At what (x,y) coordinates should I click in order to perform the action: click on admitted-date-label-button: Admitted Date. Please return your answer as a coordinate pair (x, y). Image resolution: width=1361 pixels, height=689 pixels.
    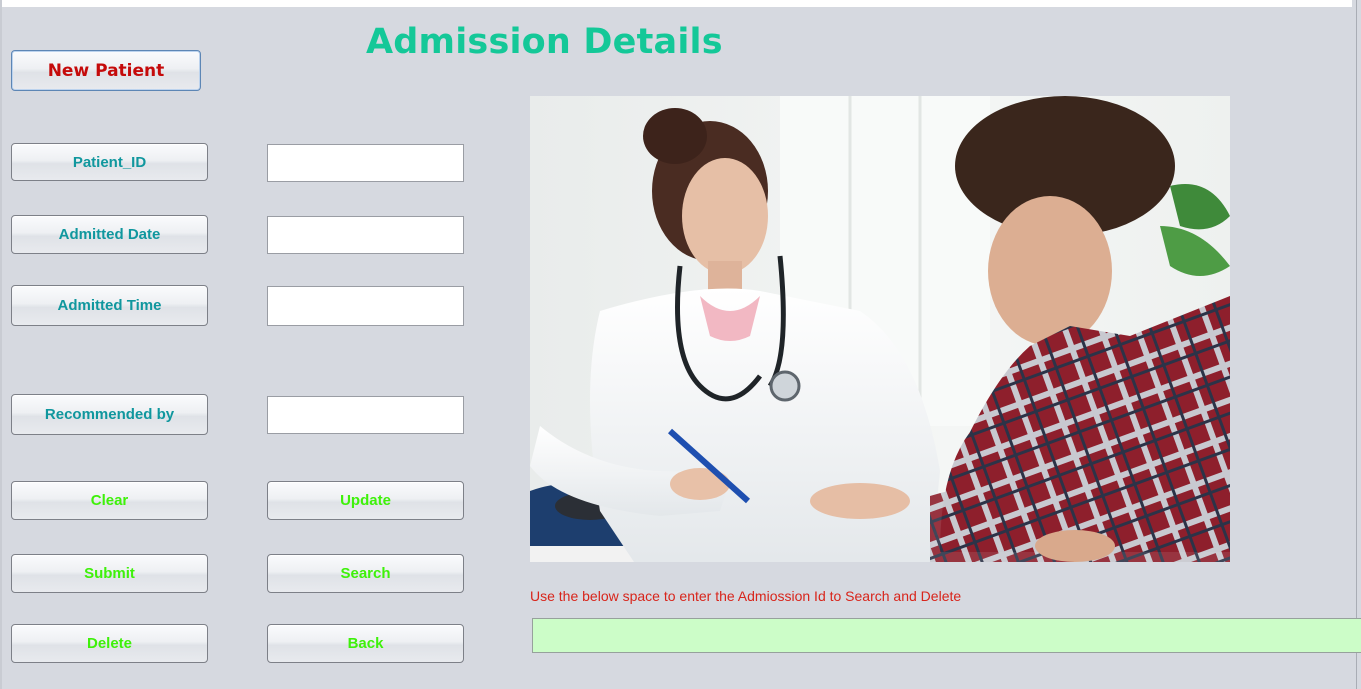
    Looking at the image, I should click on (109, 234).